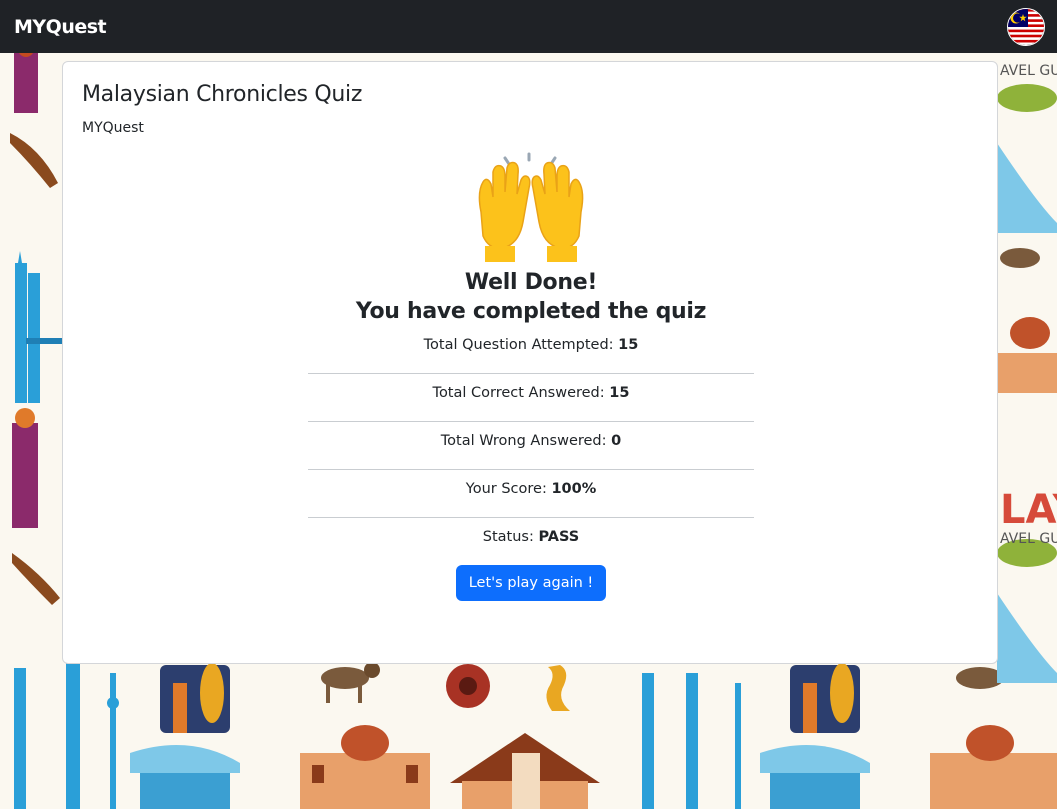 The height and width of the screenshot is (809, 1057). I want to click on stat-label: Total Question Attempted:, so click(521, 345).